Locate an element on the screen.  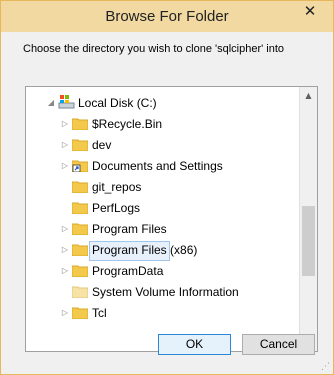
drive-icon is located at coordinates (66, 102).